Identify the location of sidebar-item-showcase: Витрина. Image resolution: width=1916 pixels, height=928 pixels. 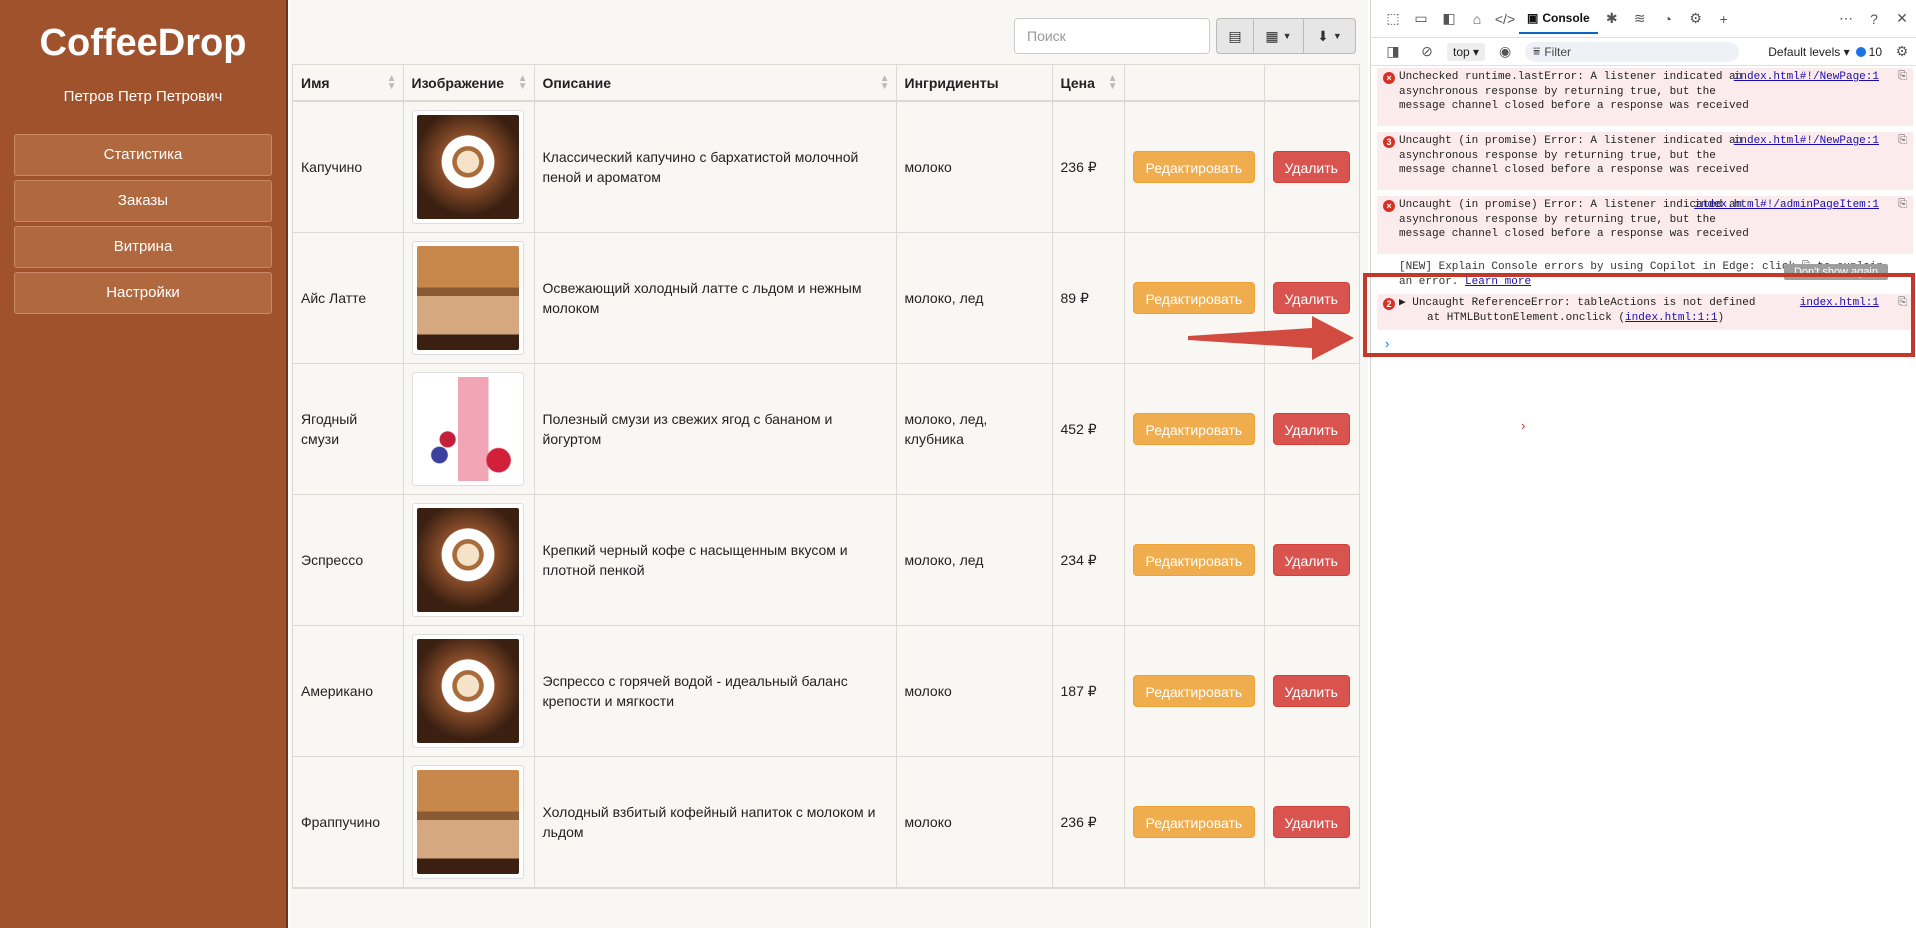
(143, 247).